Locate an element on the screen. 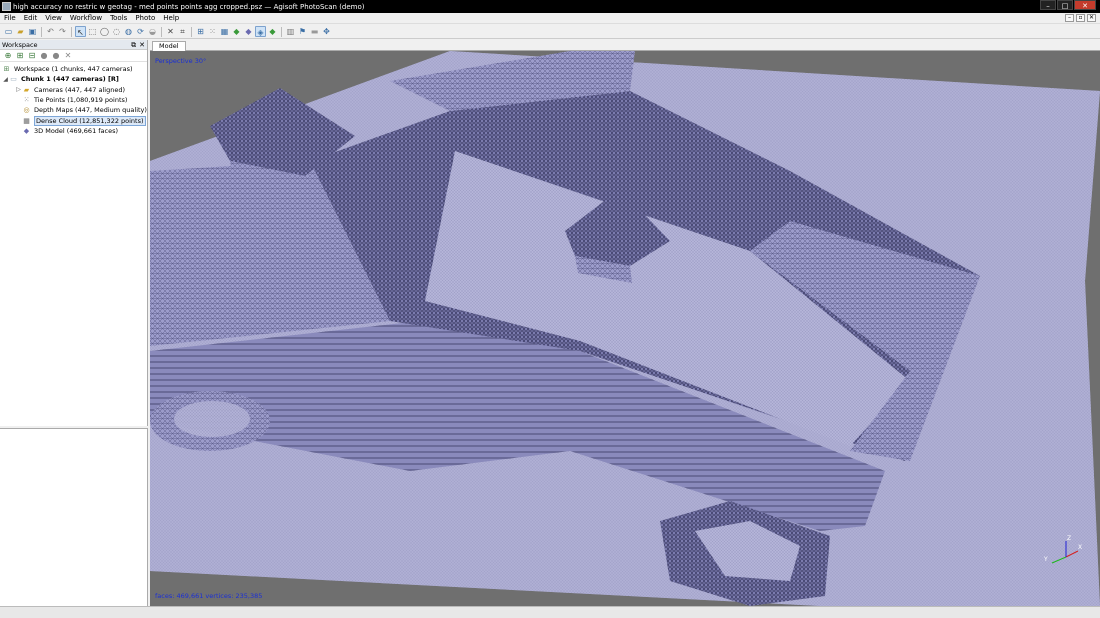 The width and height of the screenshot is (1100, 618). menu-photo: Photo is located at coordinates (145, 18).